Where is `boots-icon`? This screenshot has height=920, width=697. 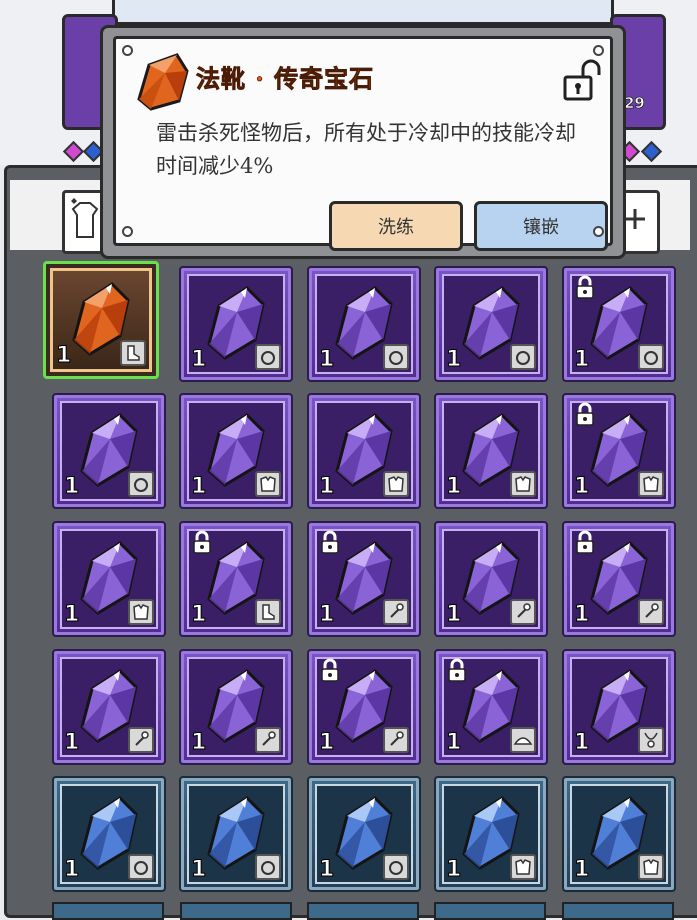 boots-icon is located at coordinates (133, 353).